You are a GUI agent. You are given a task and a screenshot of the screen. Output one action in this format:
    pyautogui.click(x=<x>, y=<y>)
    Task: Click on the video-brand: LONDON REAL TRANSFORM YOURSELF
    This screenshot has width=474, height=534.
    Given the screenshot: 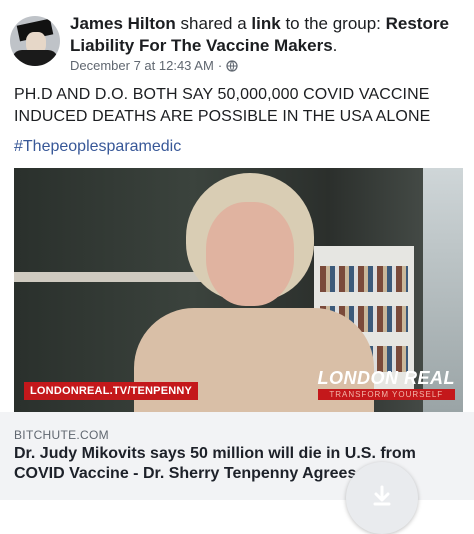 What is the action you would take?
    pyautogui.click(x=386, y=384)
    